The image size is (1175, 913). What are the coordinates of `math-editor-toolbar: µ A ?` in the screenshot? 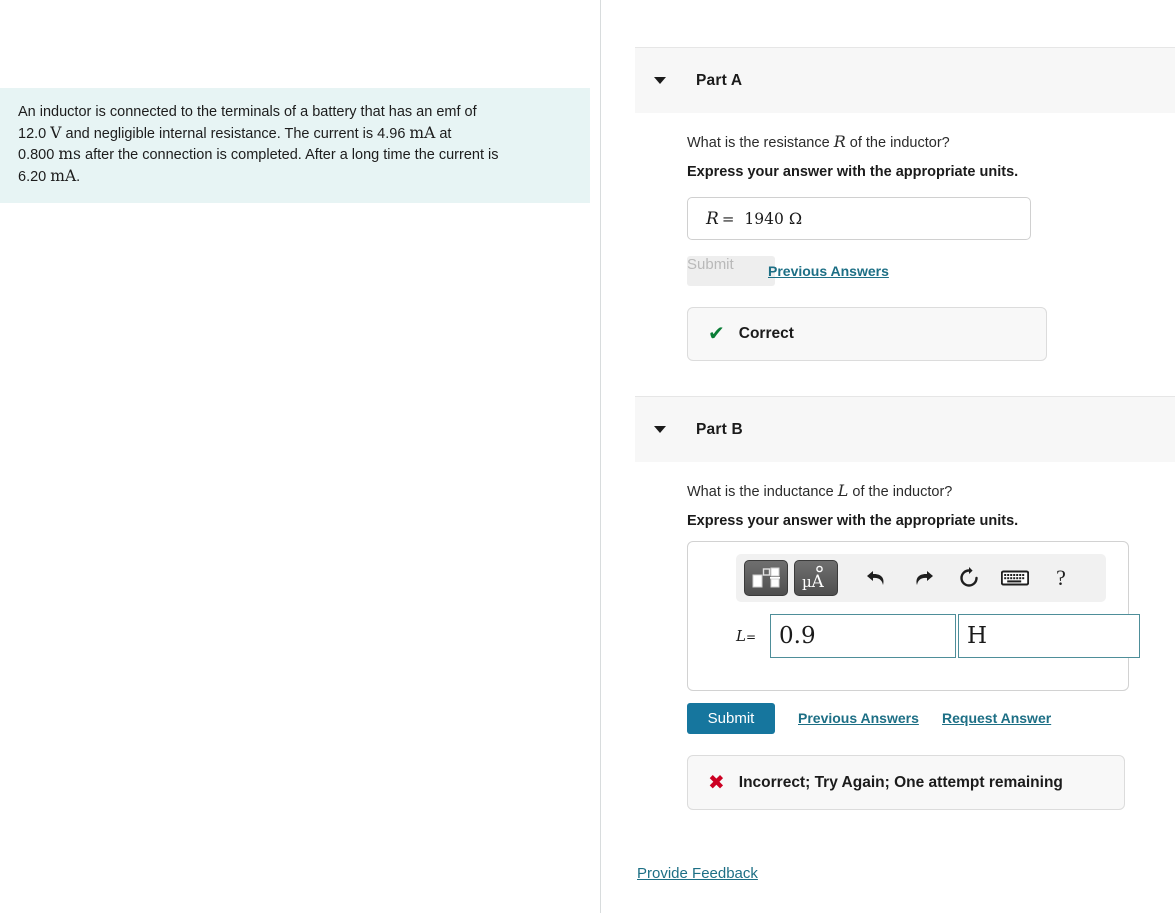 It's located at (921, 578).